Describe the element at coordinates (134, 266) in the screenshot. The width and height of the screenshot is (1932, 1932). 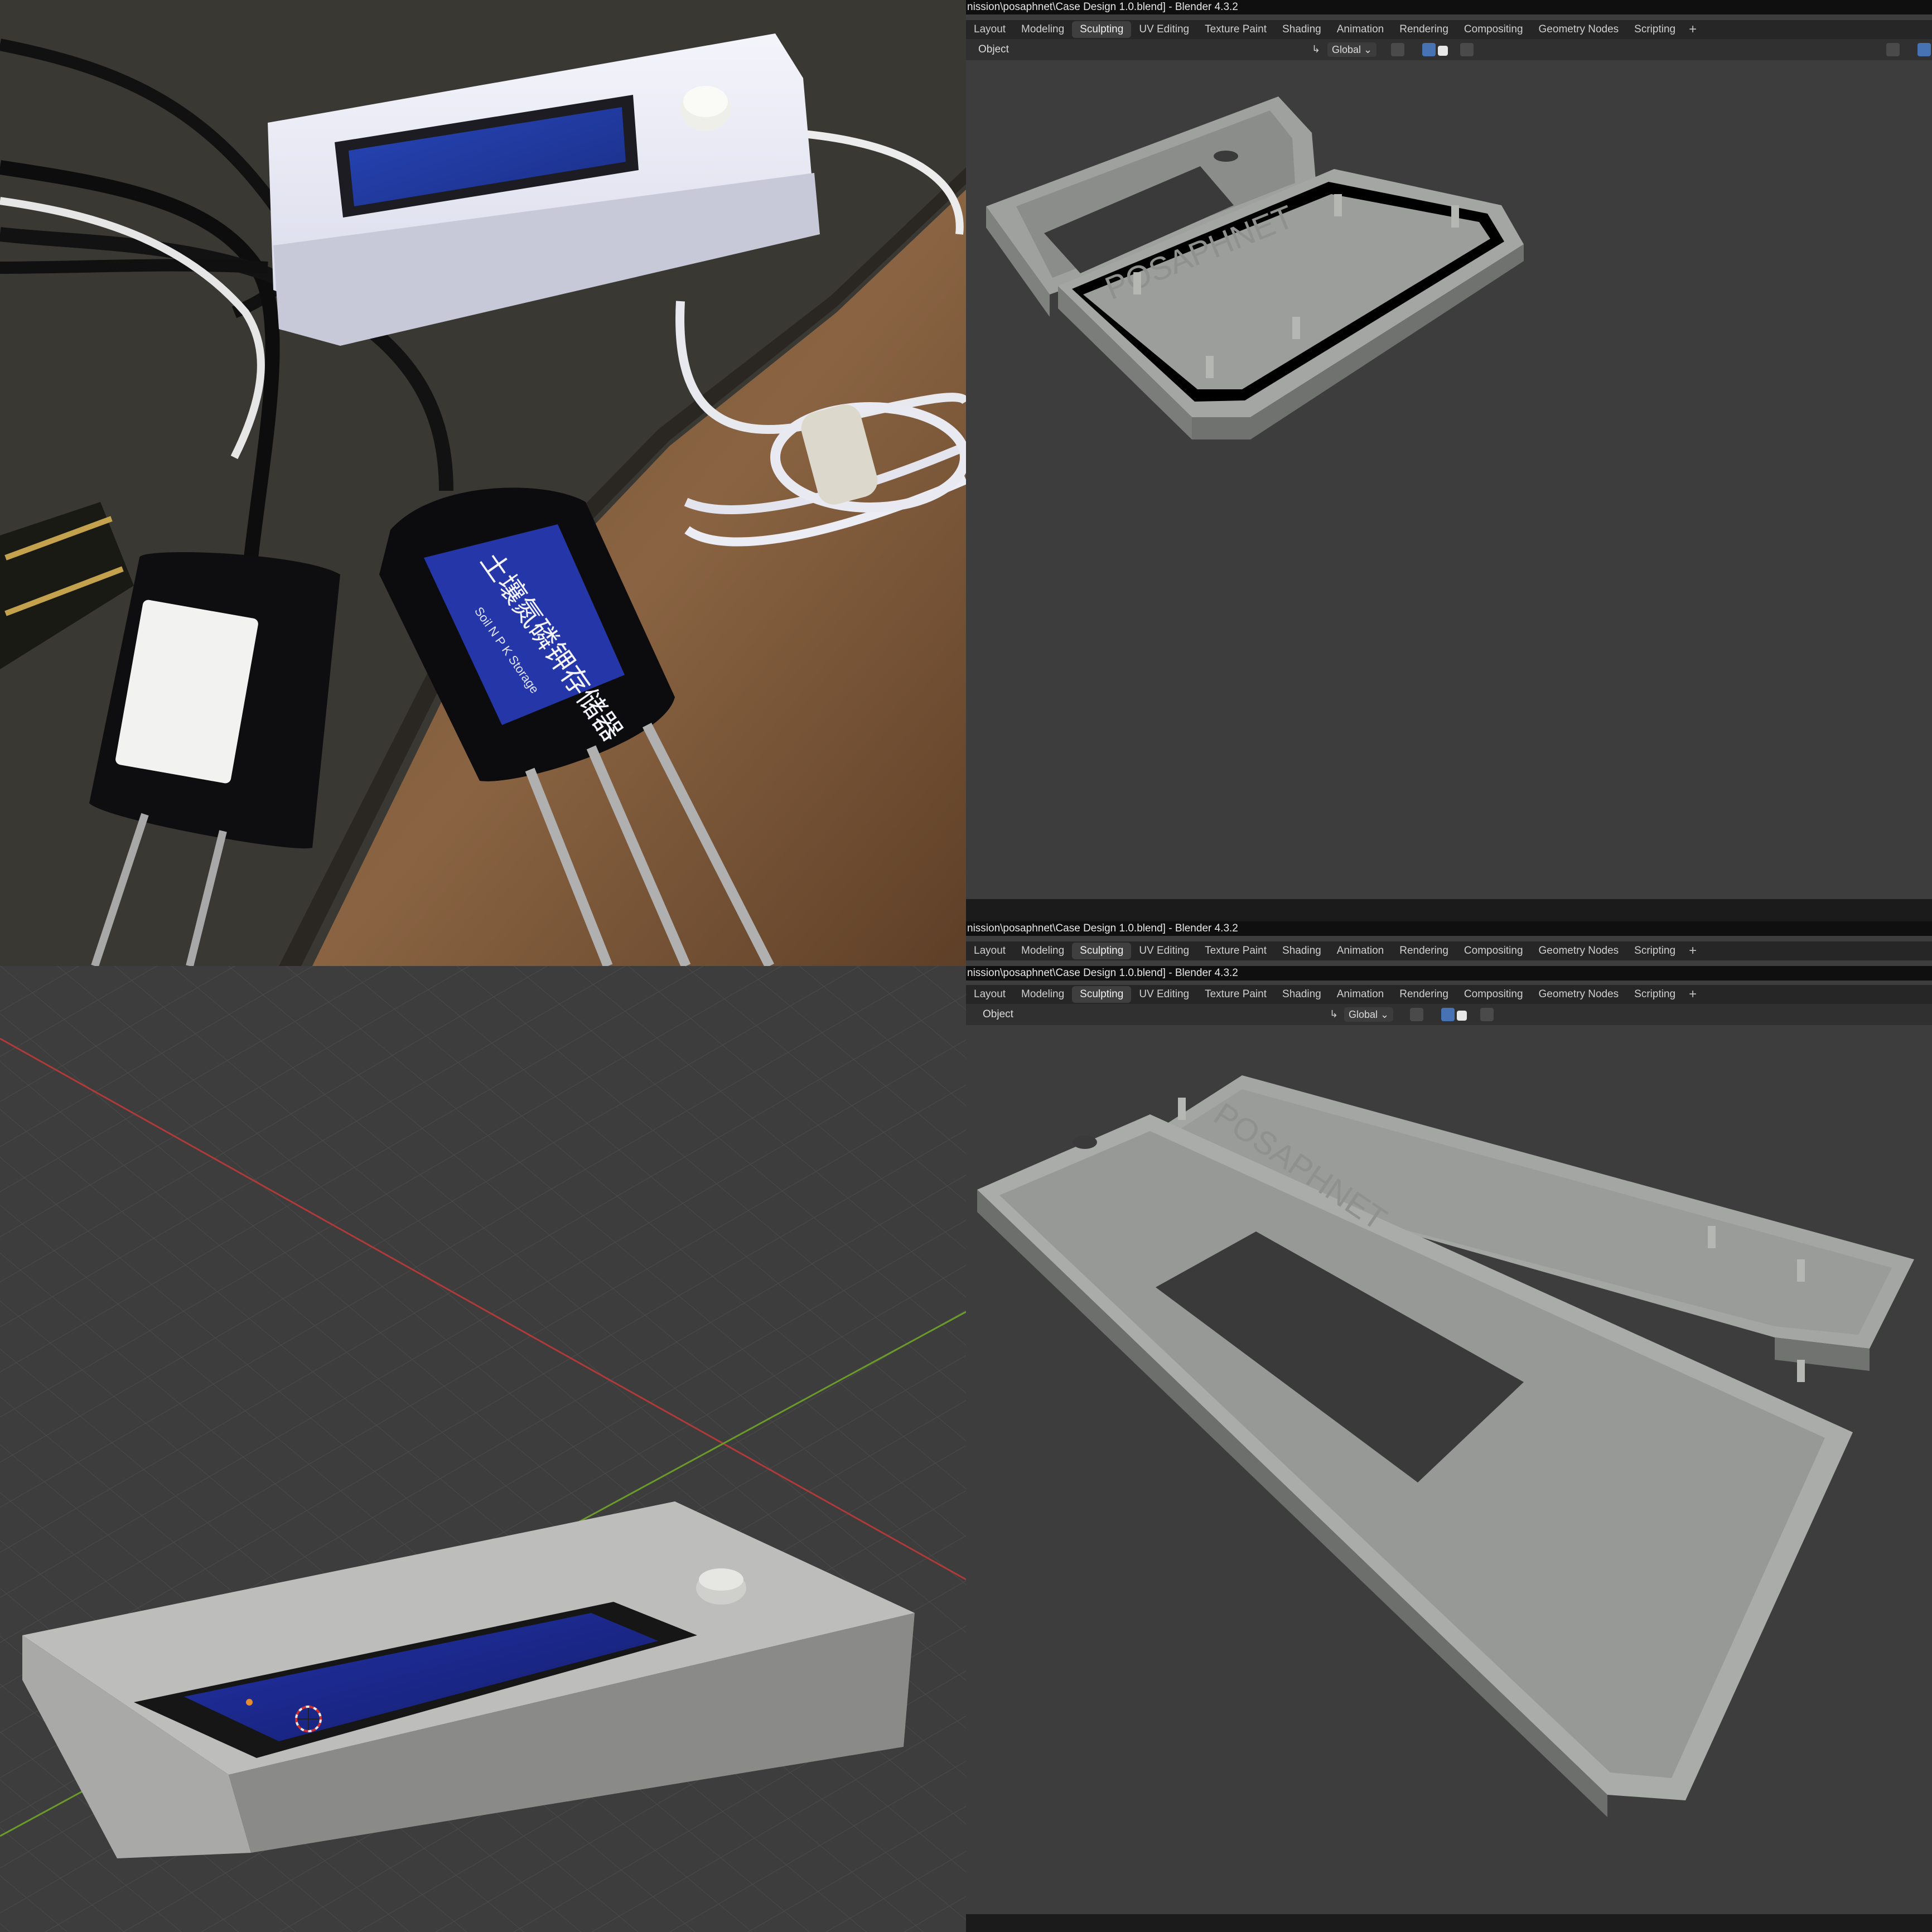
I see `black-cable` at that location.